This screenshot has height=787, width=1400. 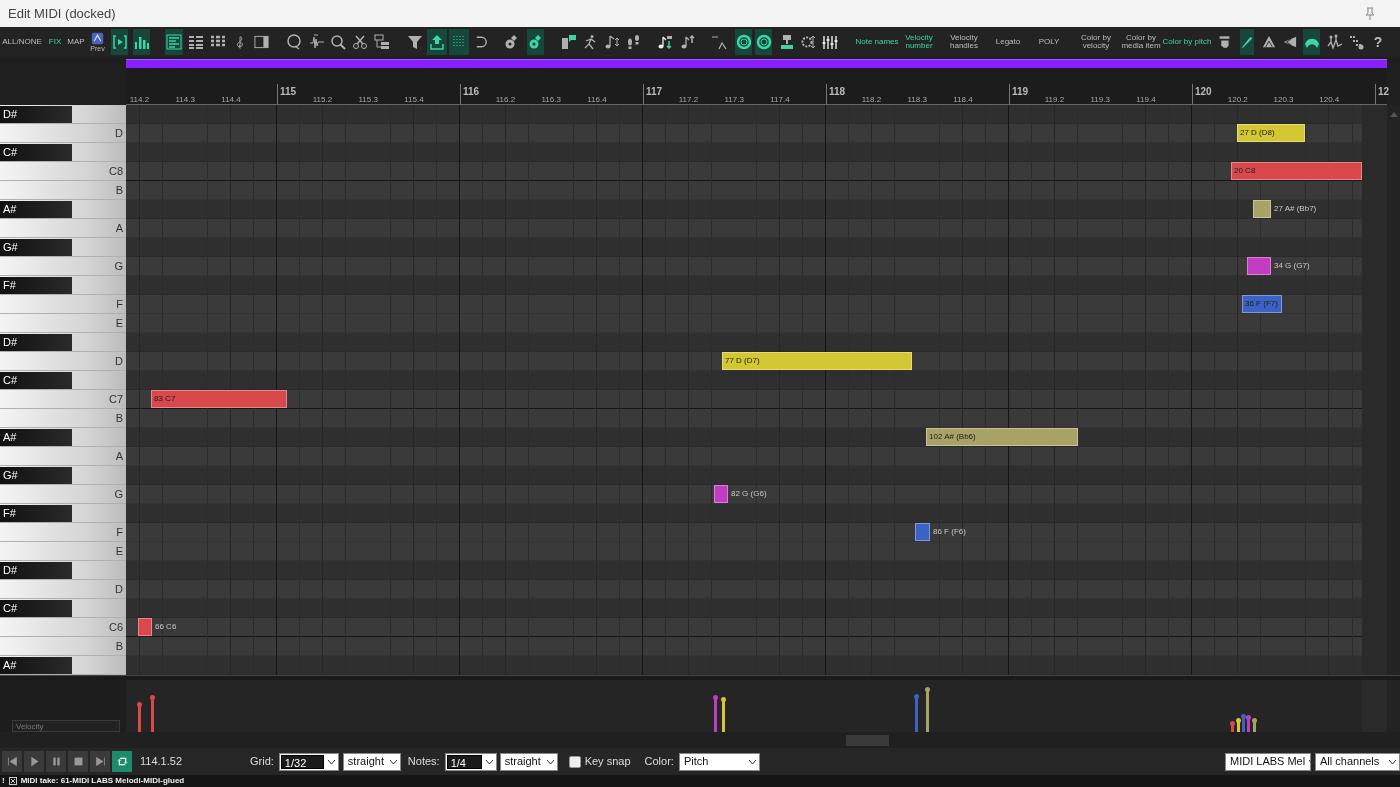 What do you see at coordinates (1393, 390) in the screenshot?
I see `vertical-scrollbar` at bounding box center [1393, 390].